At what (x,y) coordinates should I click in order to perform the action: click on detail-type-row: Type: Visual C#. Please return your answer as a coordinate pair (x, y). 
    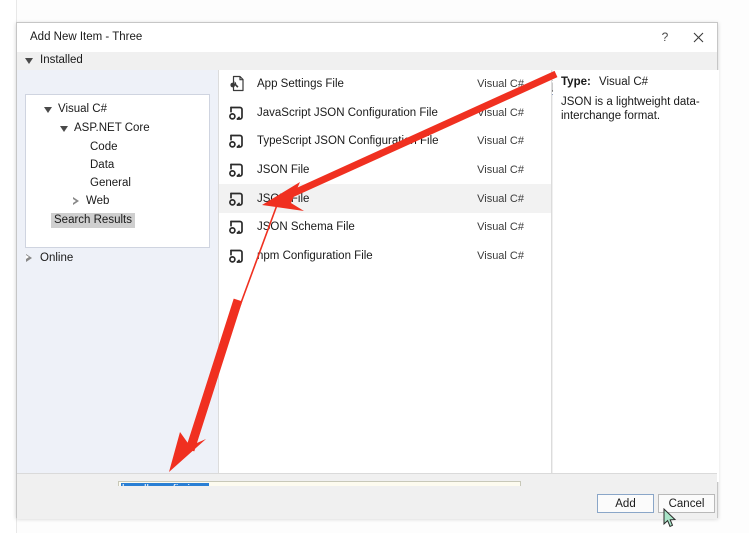
    Looking at the image, I should click on (636, 82).